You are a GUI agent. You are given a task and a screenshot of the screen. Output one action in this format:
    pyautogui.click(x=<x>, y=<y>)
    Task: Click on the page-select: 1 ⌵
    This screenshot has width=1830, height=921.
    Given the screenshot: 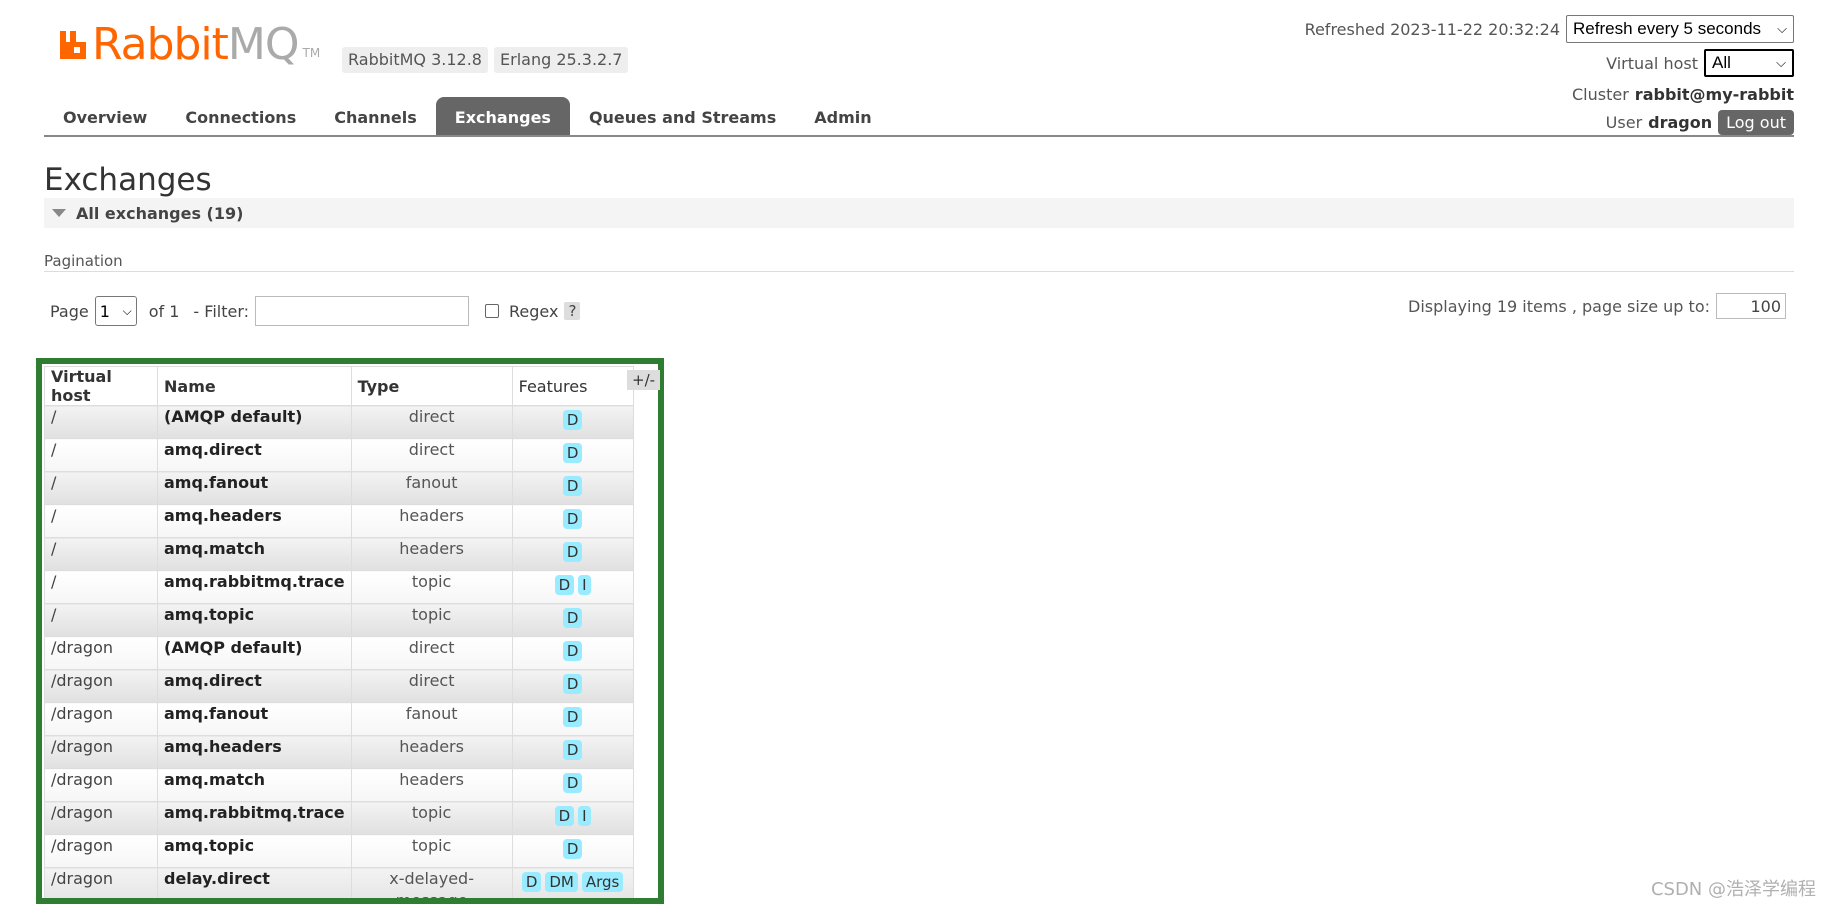 What is the action you would take?
    pyautogui.click(x=115, y=311)
    